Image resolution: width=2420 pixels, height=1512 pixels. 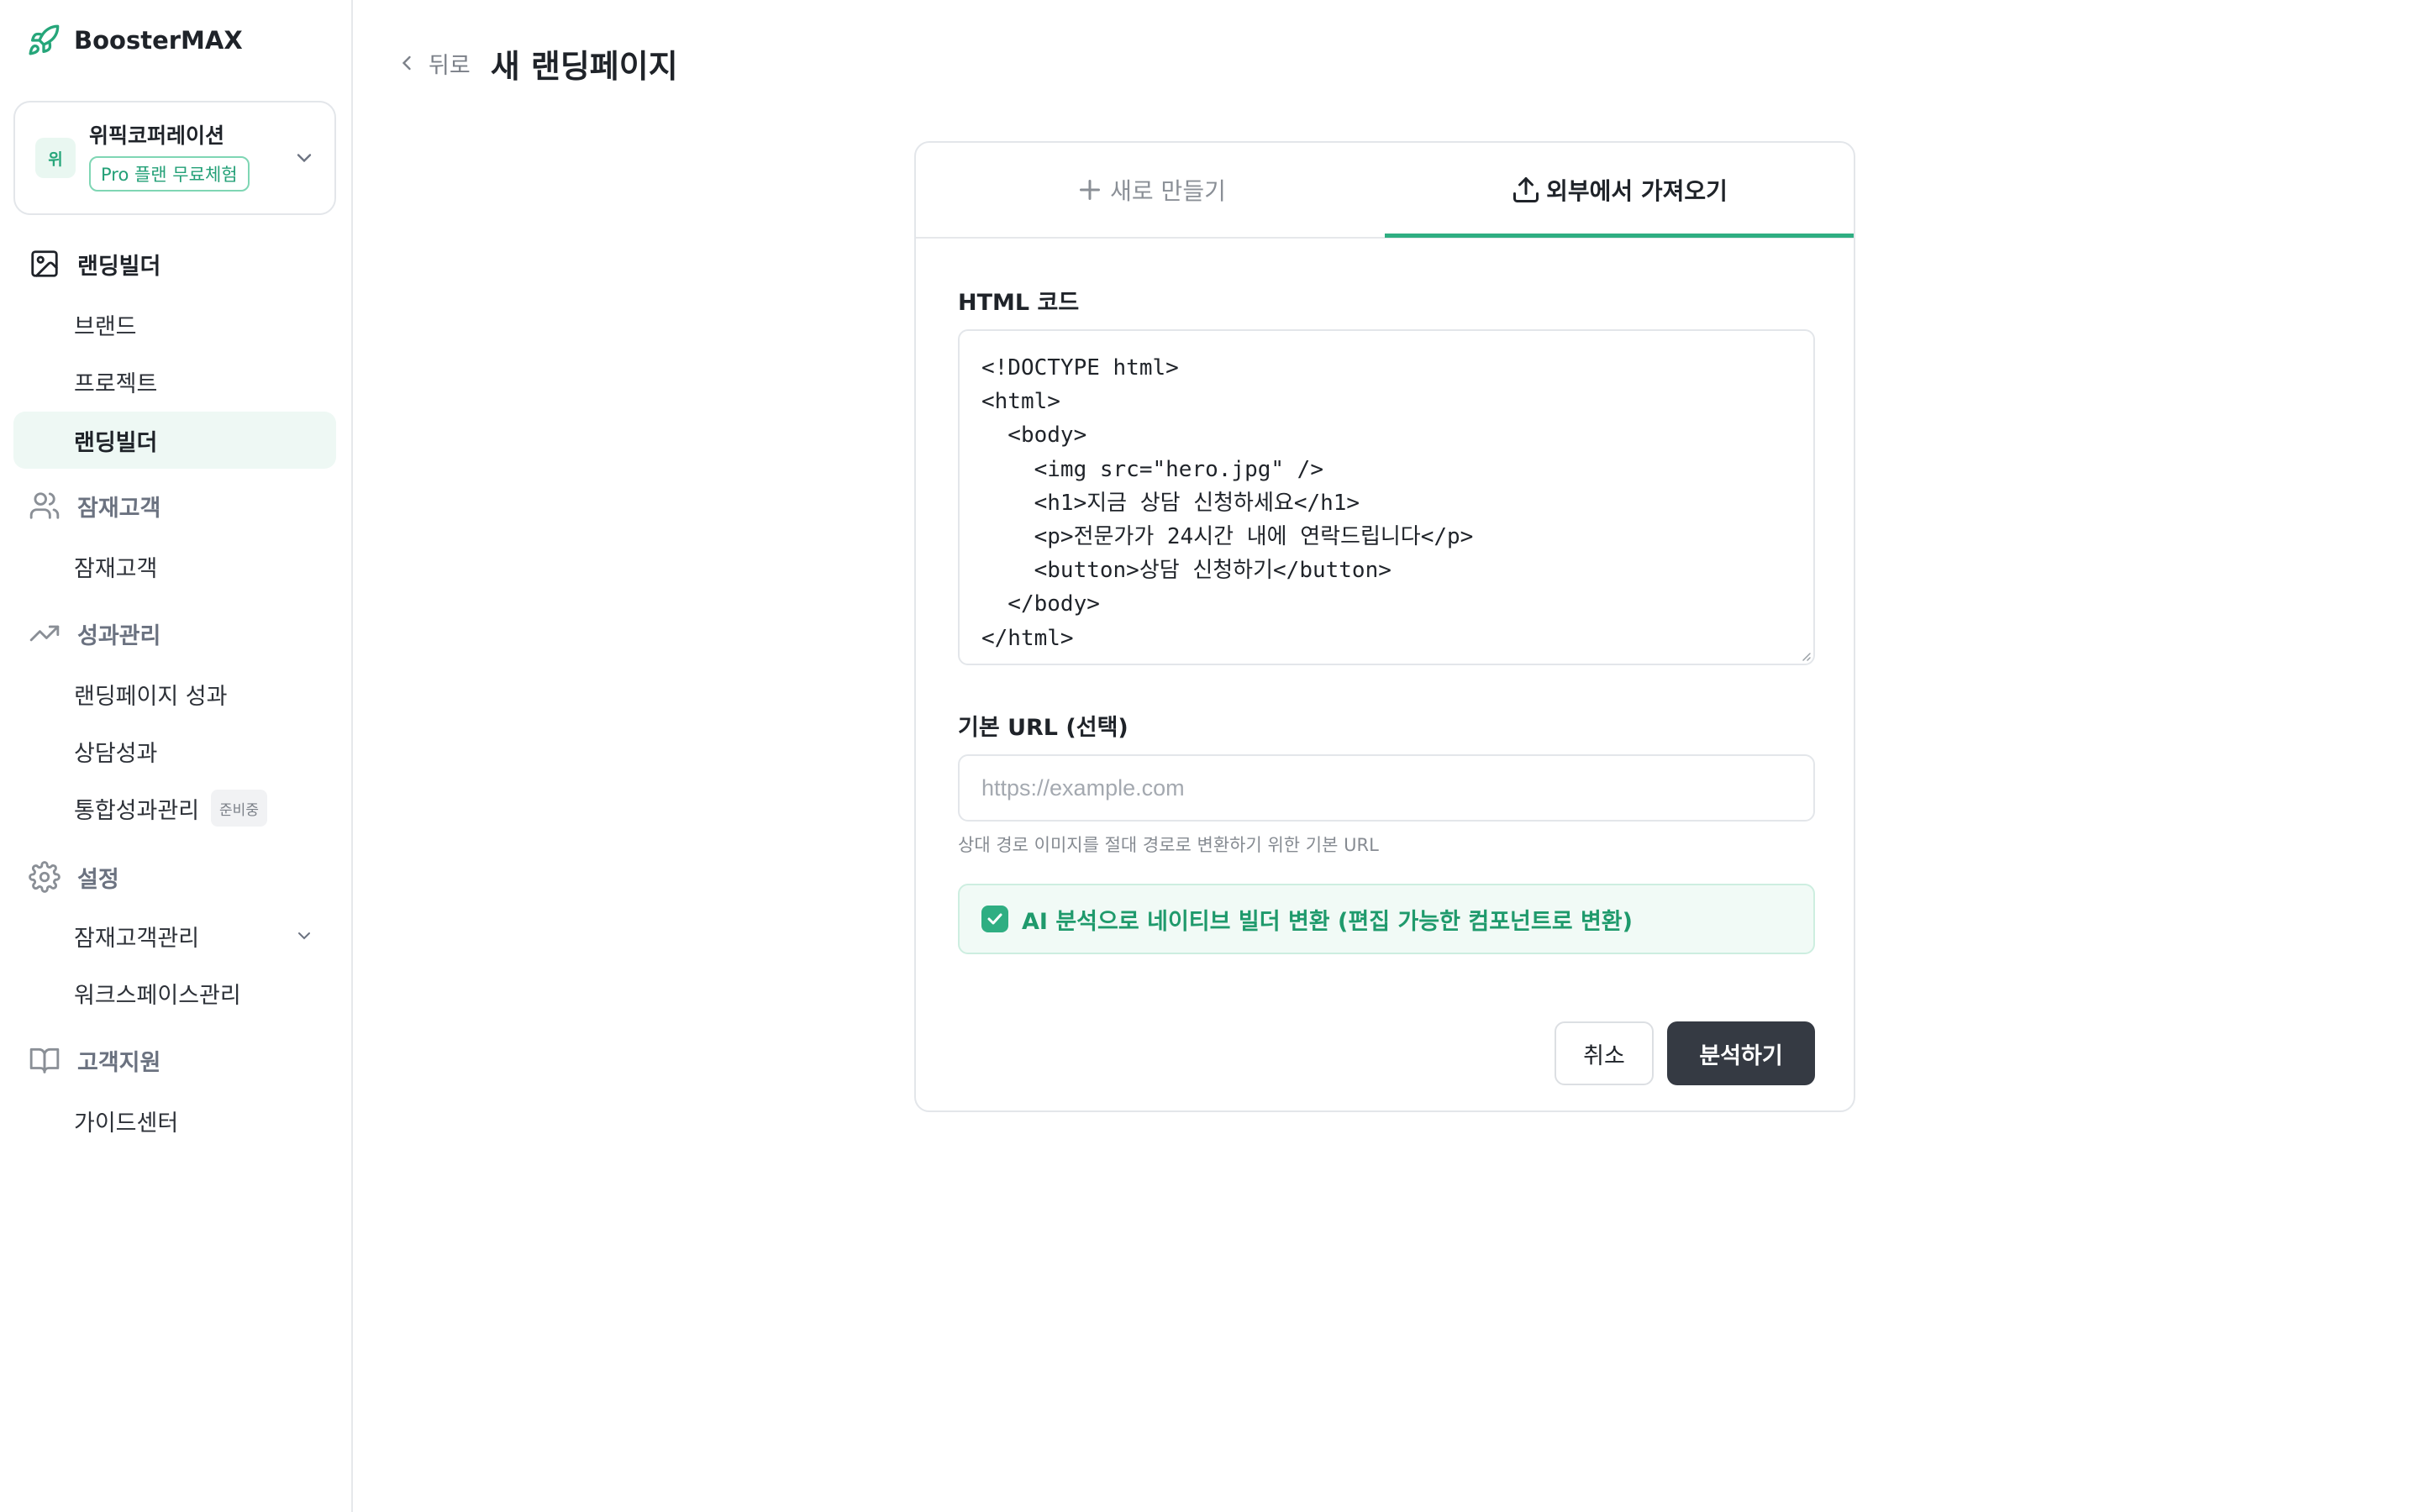 What do you see at coordinates (105, 324) in the screenshot?
I see `sidebar-item-brand: 브랜드` at bounding box center [105, 324].